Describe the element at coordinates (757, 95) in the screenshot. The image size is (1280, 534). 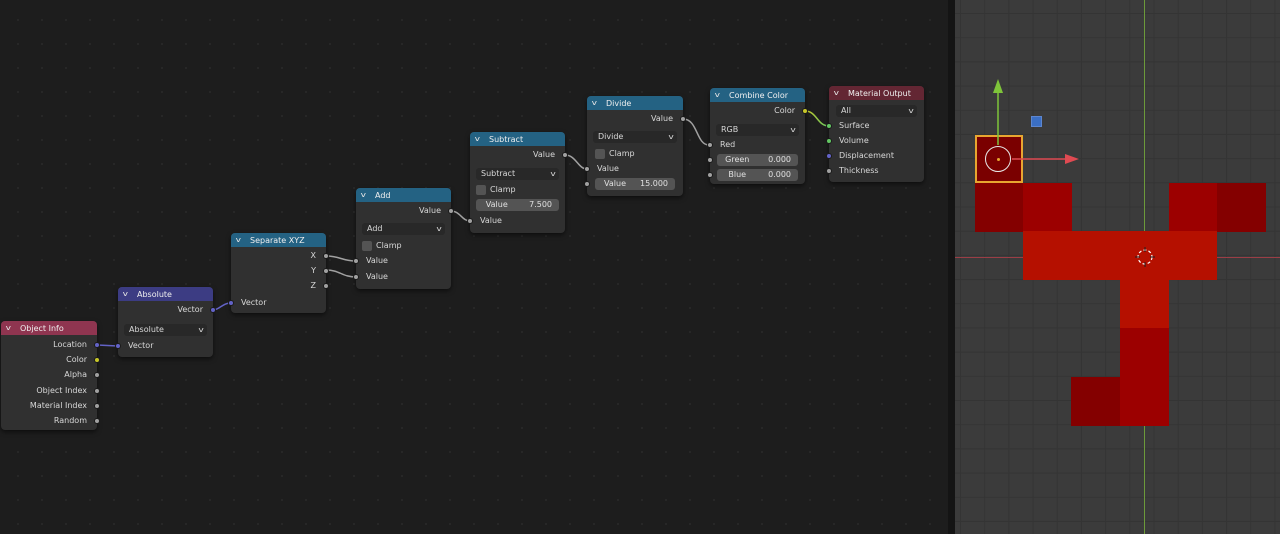
I see `combine-color-header: v Combine Color` at that location.